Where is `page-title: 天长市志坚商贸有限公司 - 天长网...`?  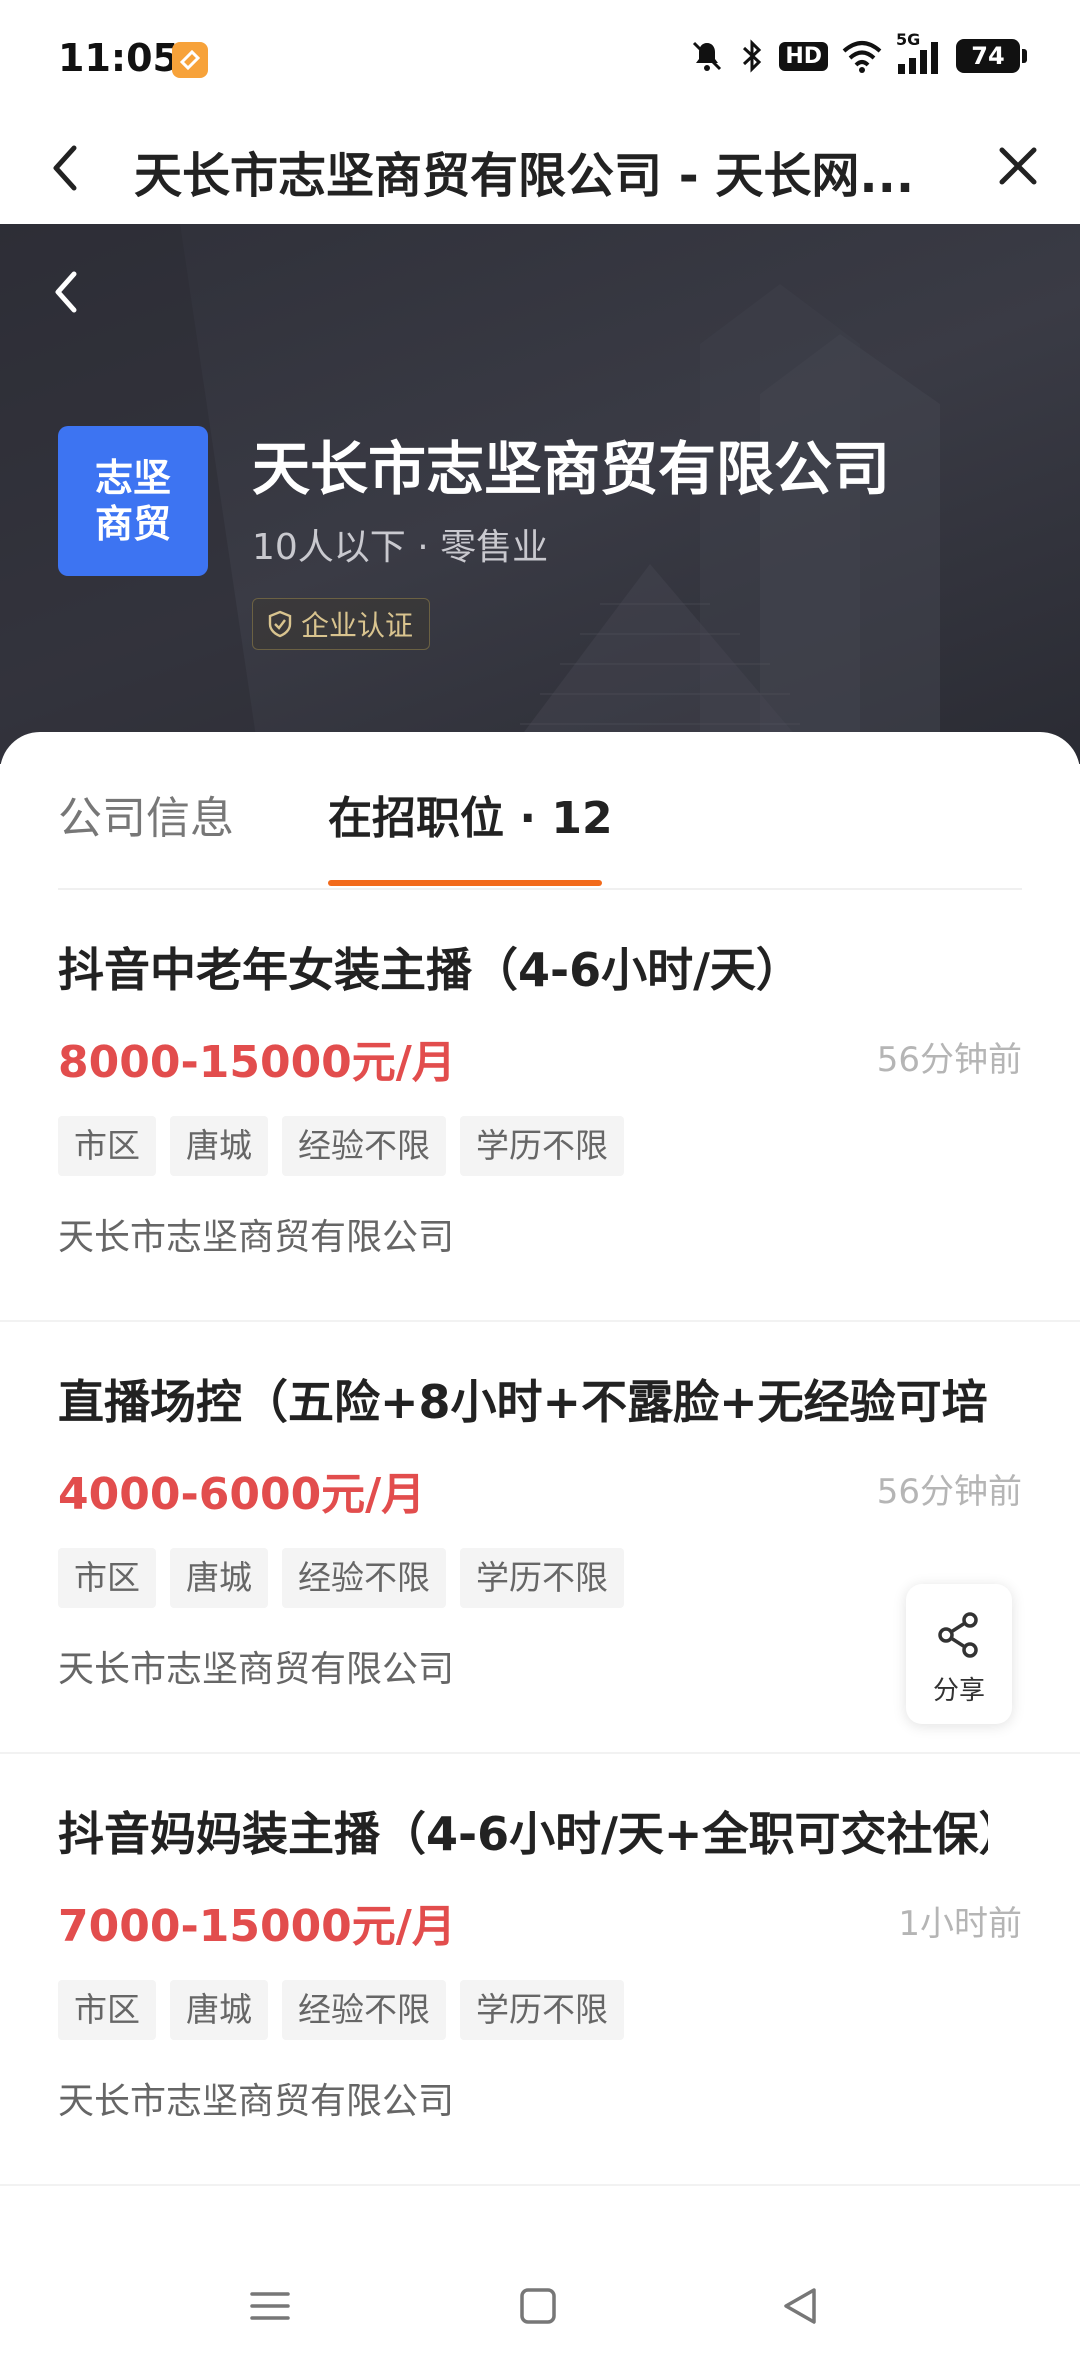 page-title: 天长市志坚商贸有限公司 - 天长网... is located at coordinates (524, 176).